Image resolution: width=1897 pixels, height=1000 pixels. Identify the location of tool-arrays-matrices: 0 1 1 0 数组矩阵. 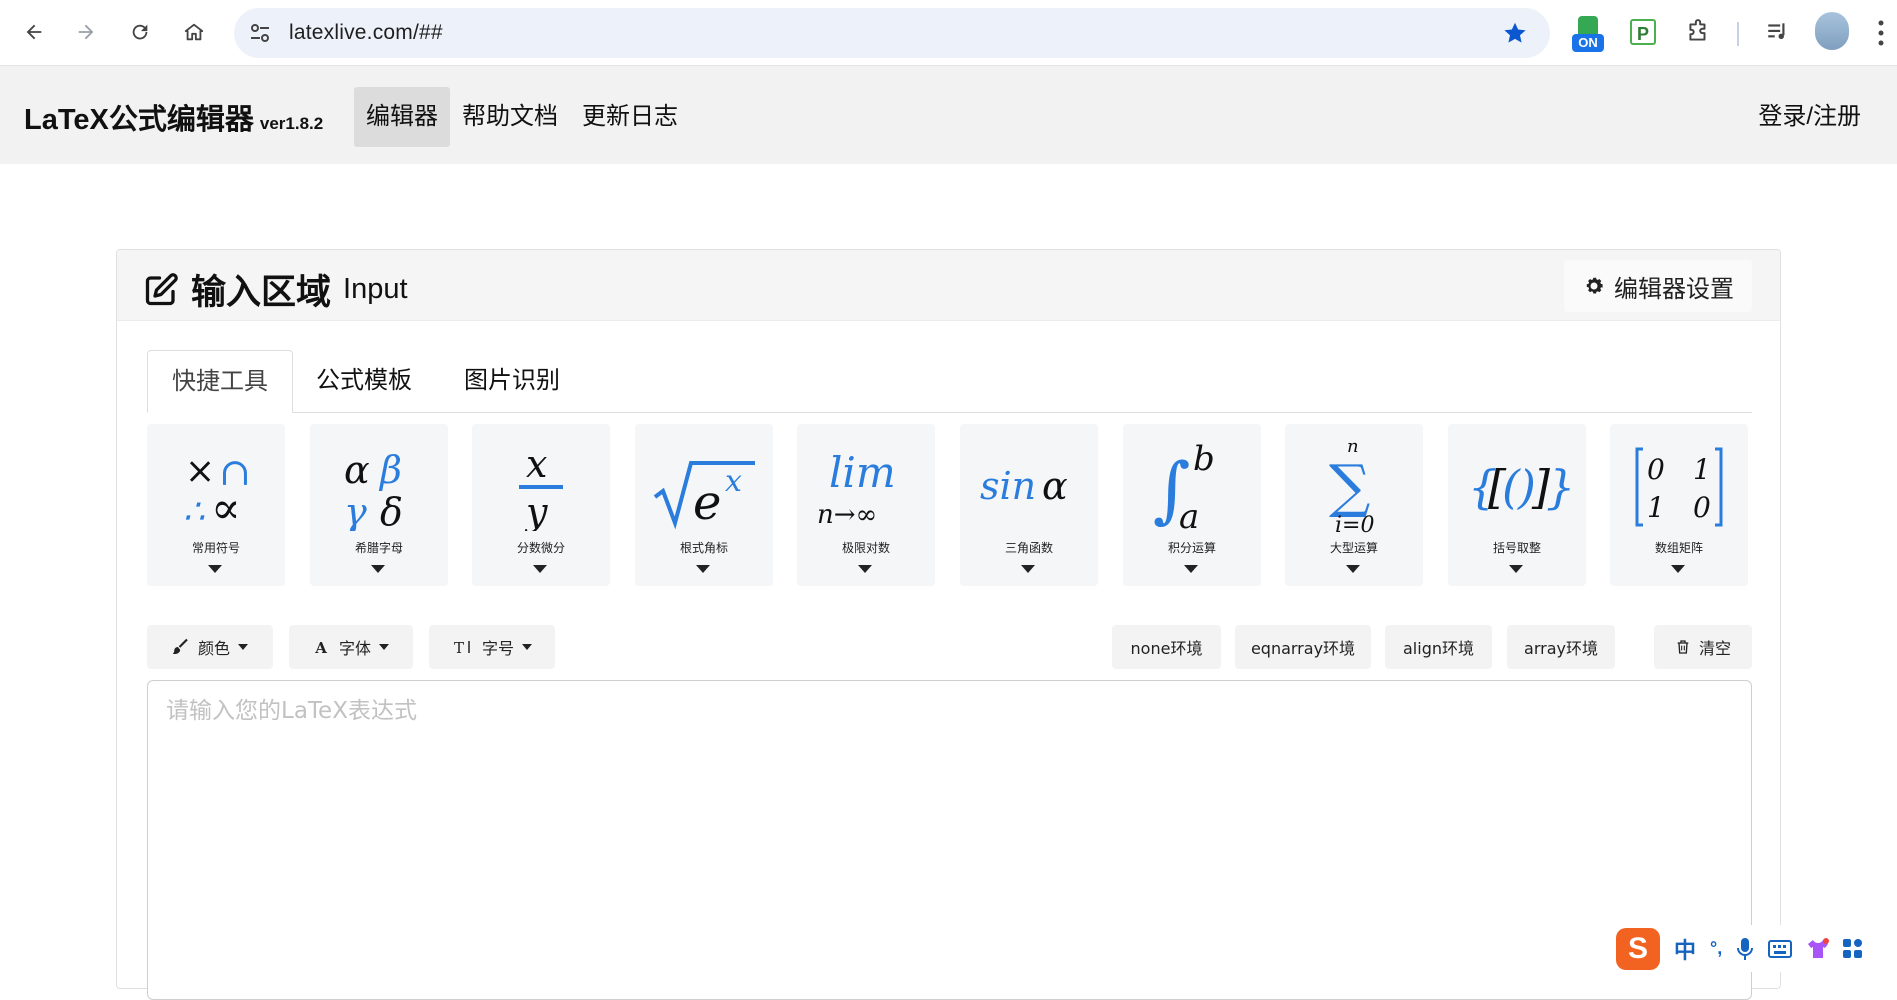
(1679, 505).